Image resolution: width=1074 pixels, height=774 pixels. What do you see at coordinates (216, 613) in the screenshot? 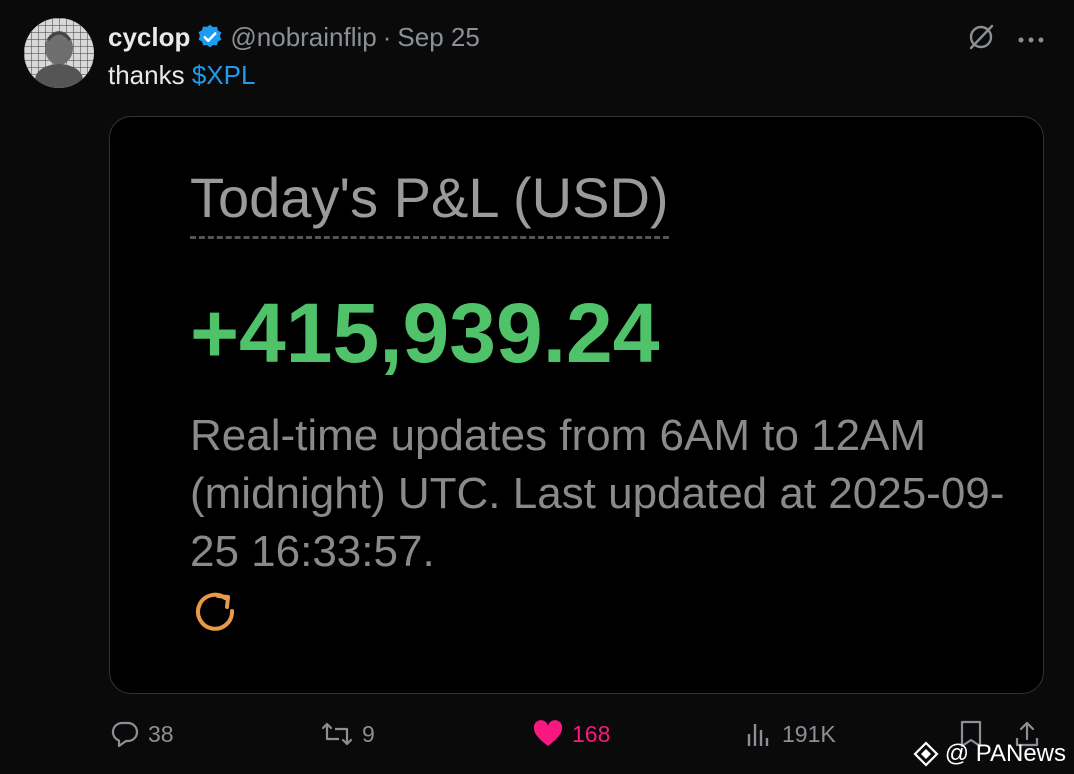
I see `refresh-icon` at bounding box center [216, 613].